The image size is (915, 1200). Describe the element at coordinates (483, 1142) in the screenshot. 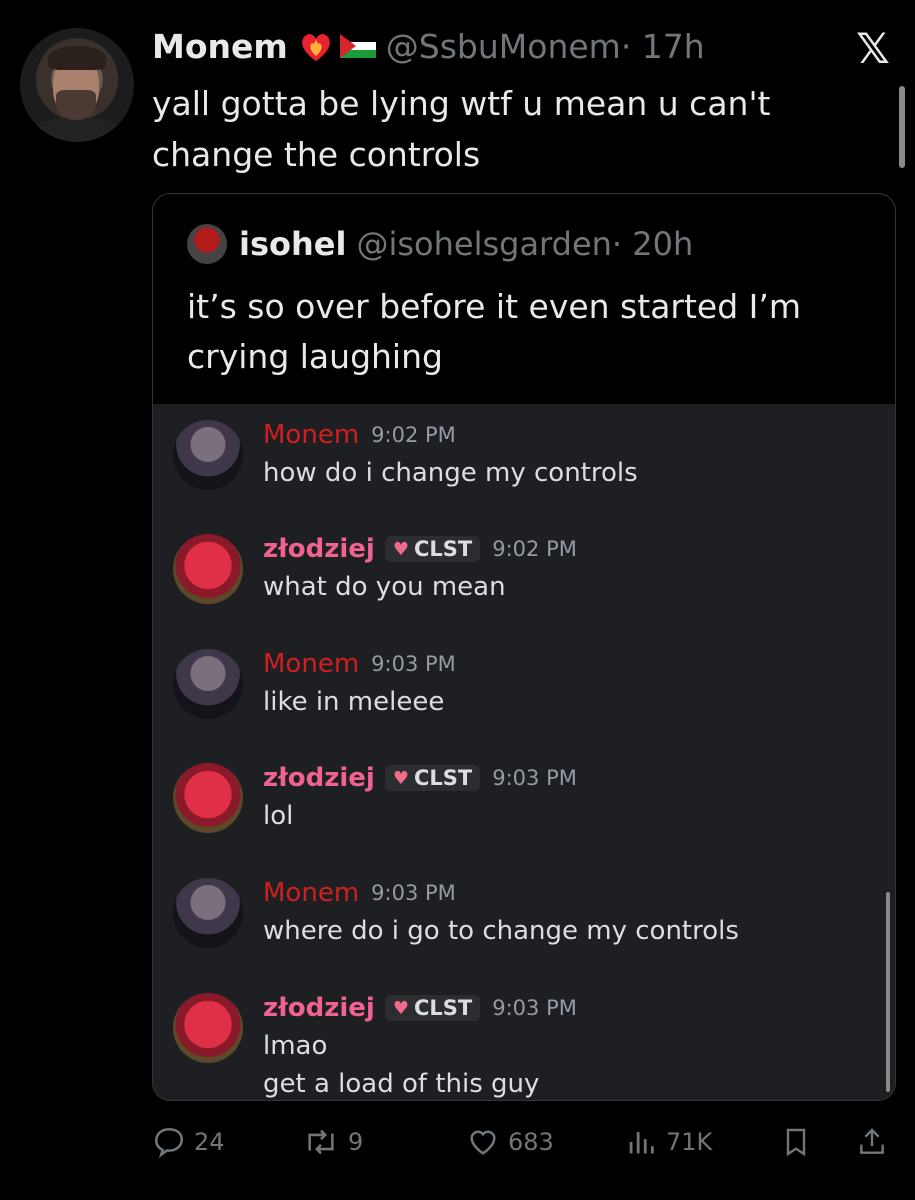

I see `heart-icon` at that location.